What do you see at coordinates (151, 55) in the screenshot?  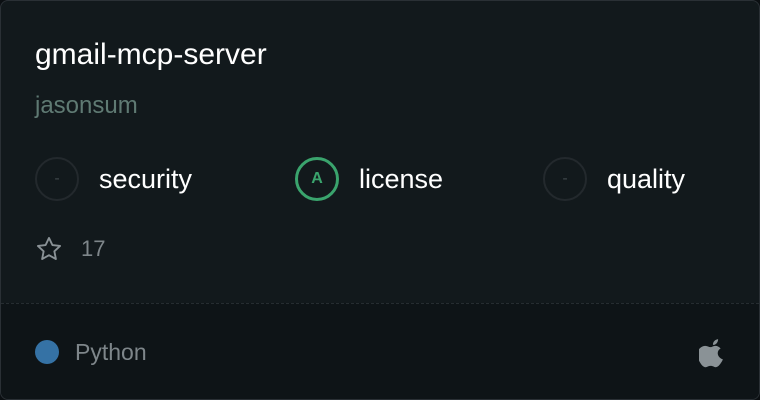 I see `repo-title: gmail-mcp-server` at bounding box center [151, 55].